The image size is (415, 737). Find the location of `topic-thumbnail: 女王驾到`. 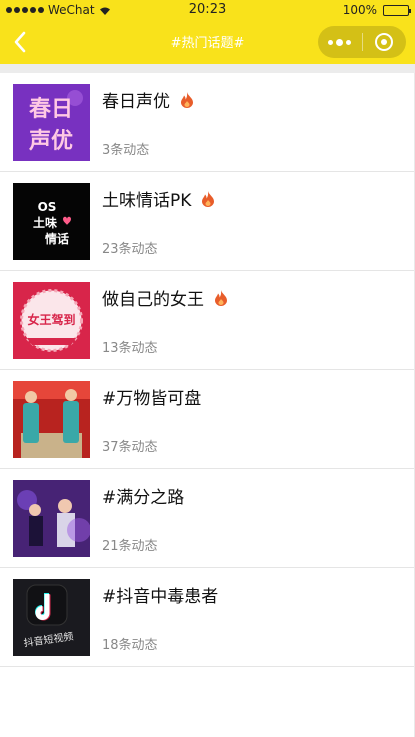

topic-thumbnail: 女王驾到 is located at coordinates (51, 320).